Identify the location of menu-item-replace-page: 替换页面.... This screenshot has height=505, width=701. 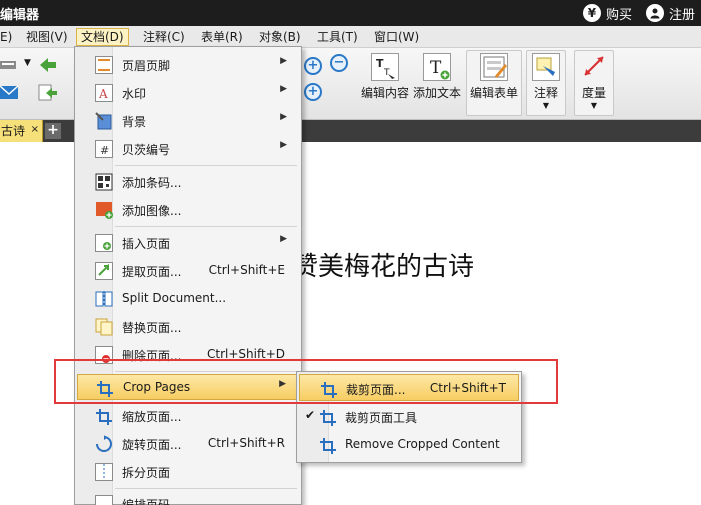
(188, 327).